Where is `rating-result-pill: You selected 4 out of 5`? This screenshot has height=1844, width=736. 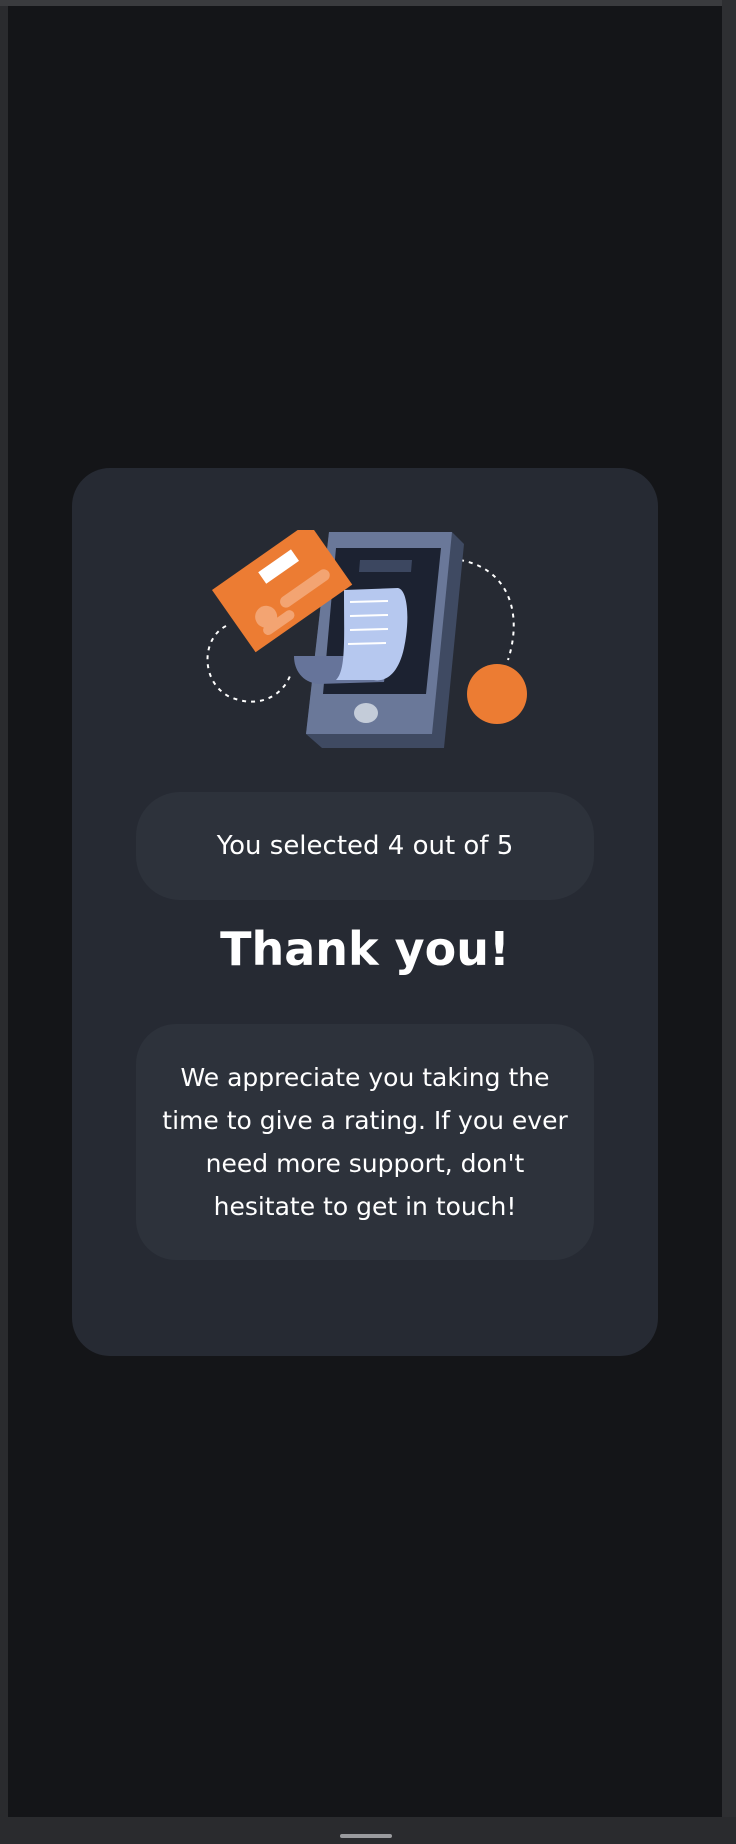 rating-result-pill: You selected 4 out of 5 is located at coordinates (365, 846).